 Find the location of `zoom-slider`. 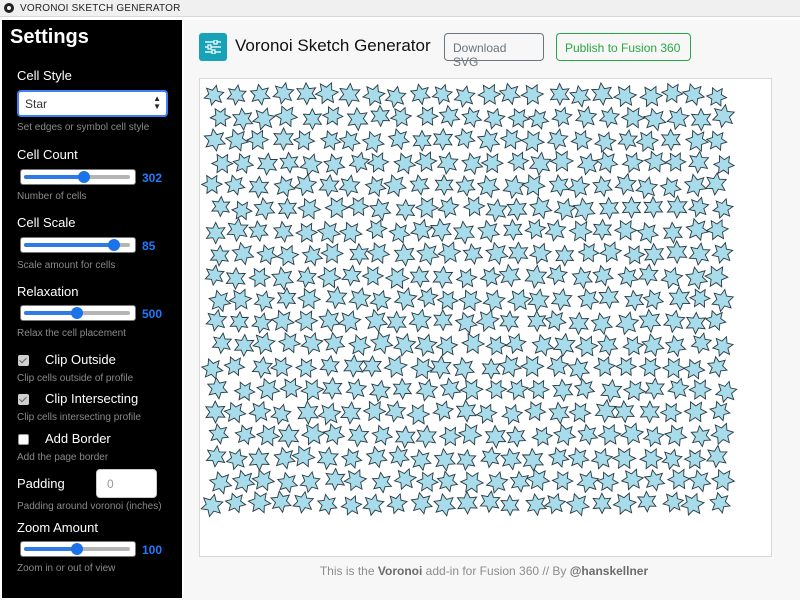

zoom-slider is located at coordinates (78, 549).